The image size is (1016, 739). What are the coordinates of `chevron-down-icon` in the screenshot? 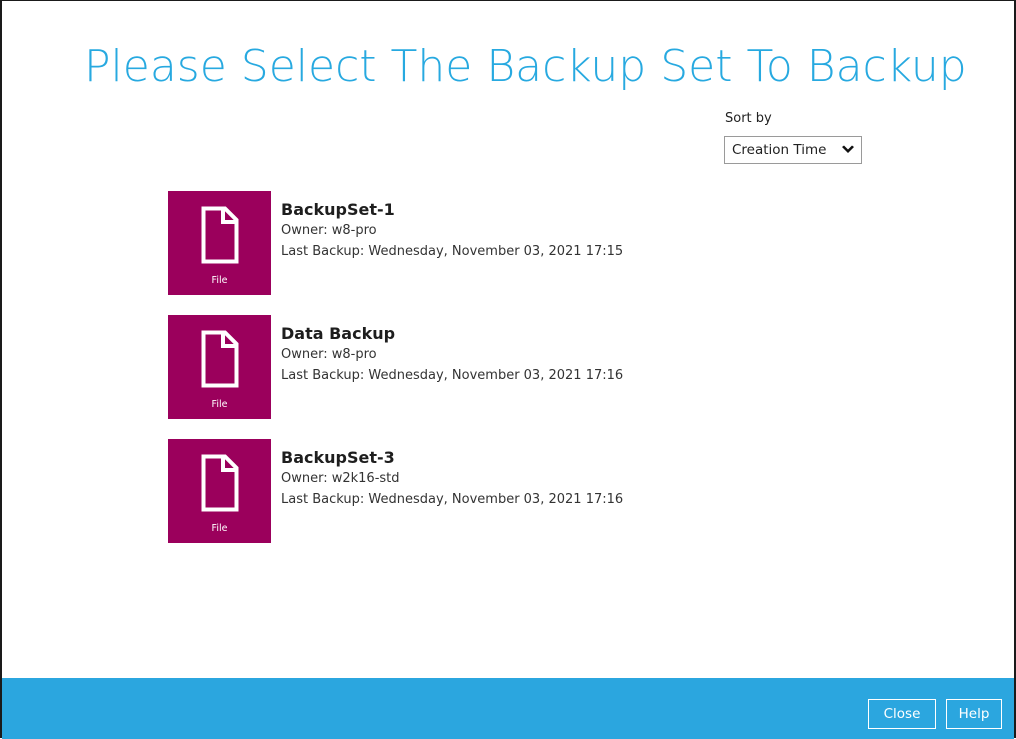 It's located at (848, 149).